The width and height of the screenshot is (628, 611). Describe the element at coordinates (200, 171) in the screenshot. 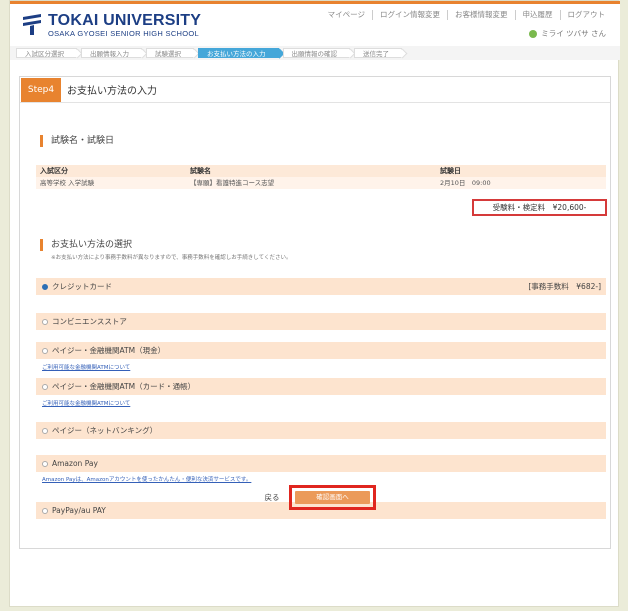

I see `col-header-exam-name: 試験名` at that location.